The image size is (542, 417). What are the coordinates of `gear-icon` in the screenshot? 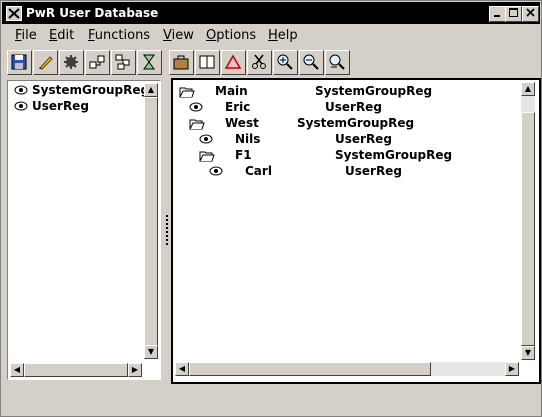 It's located at (71, 62).